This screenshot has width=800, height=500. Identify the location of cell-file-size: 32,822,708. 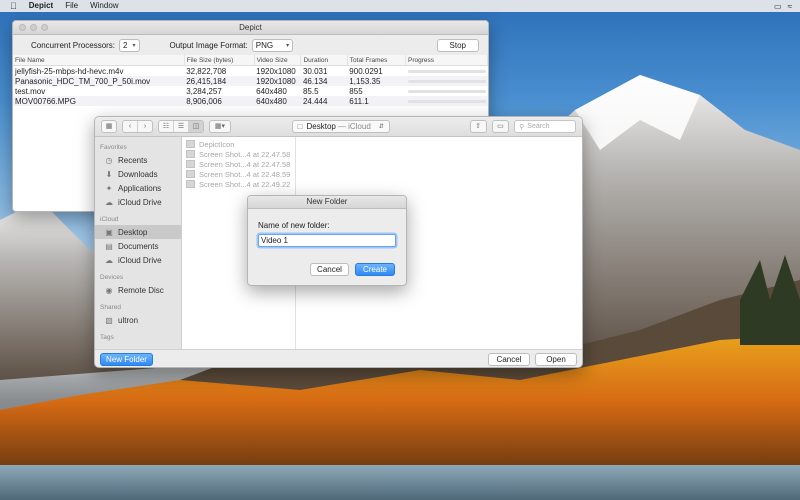
(206, 71).